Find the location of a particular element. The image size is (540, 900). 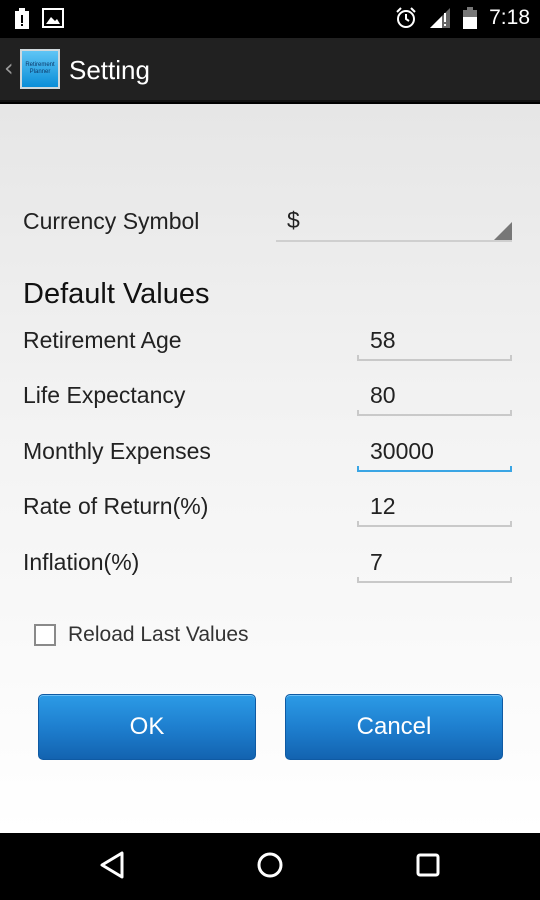

life-expectancy-label: Life Expectancy is located at coordinates (104, 395).